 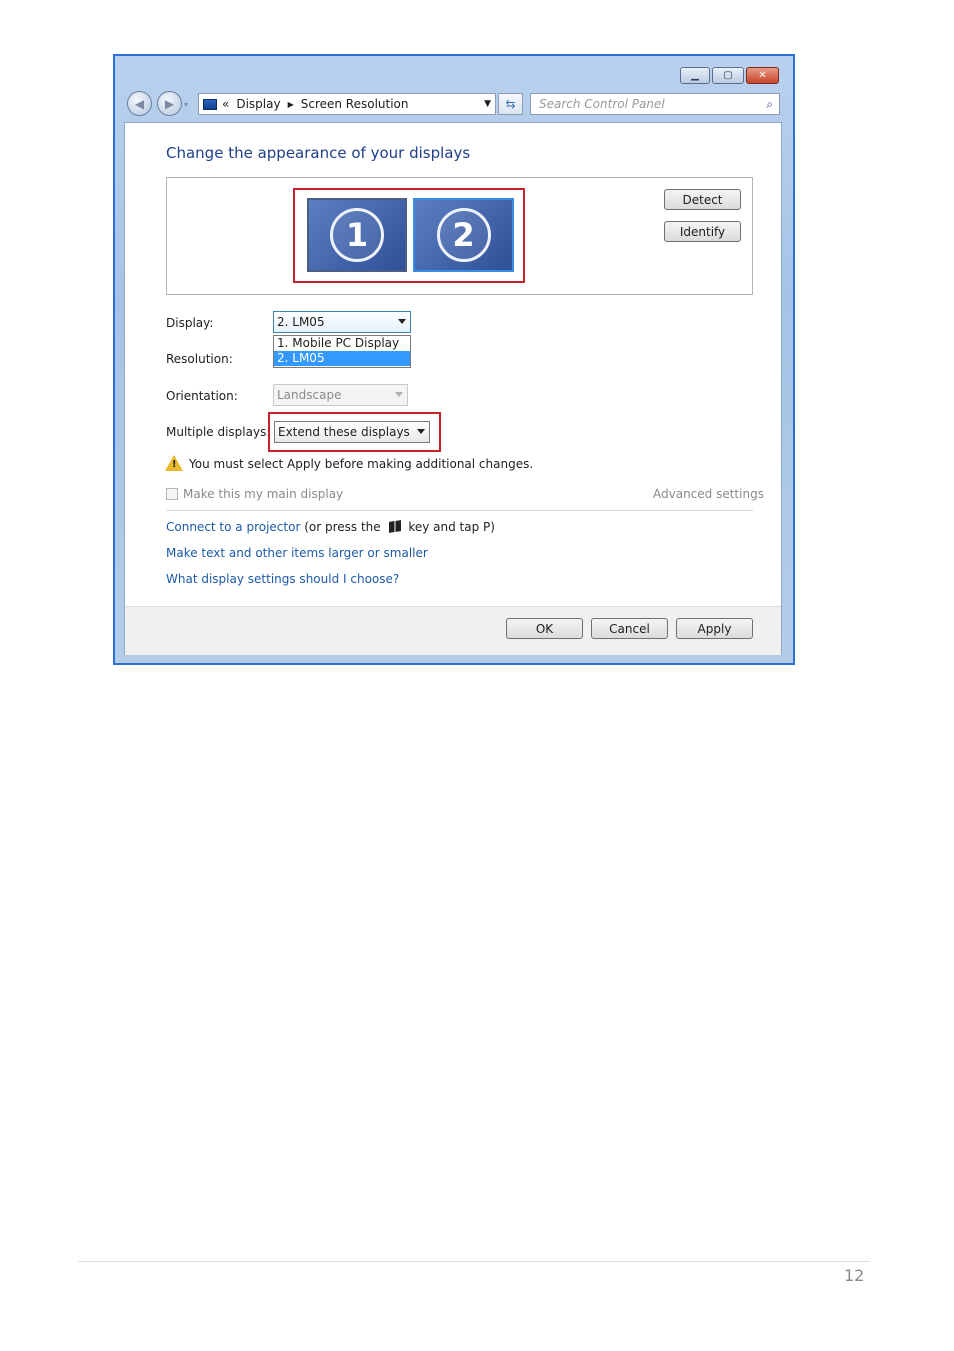 I want to click on windows-logo-icon, so click(x=394, y=526).